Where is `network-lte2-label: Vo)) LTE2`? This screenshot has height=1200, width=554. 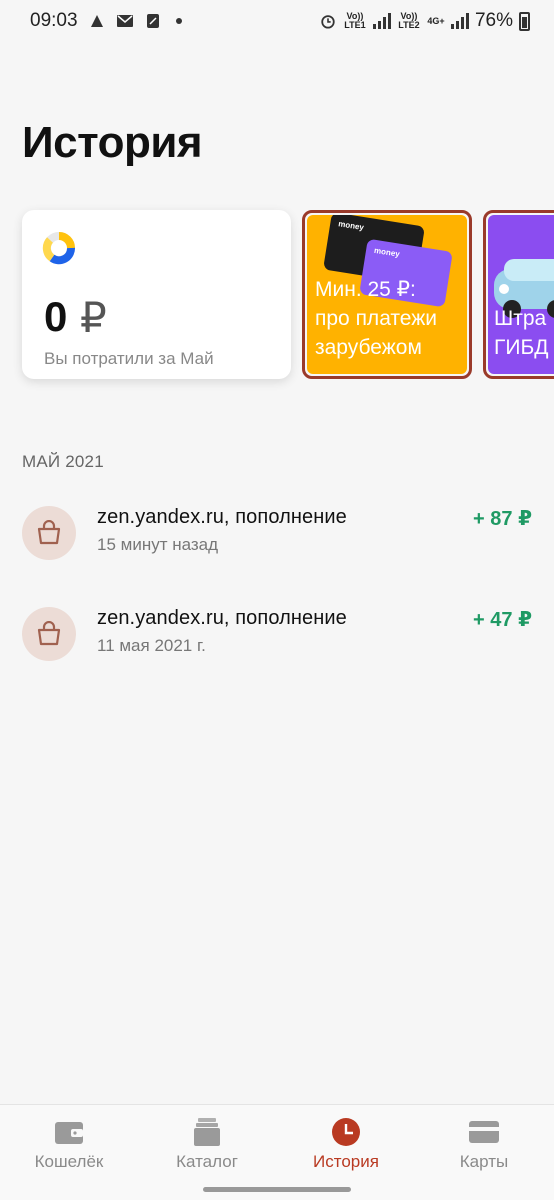 network-lte2-label: Vo)) LTE2 is located at coordinates (409, 20).